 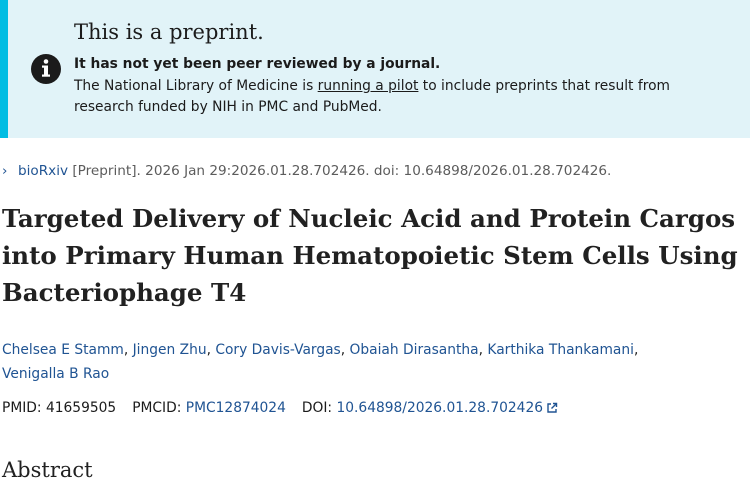 I want to click on doi-value: 10.64898/2026.01.28.702426, so click(x=439, y=408).